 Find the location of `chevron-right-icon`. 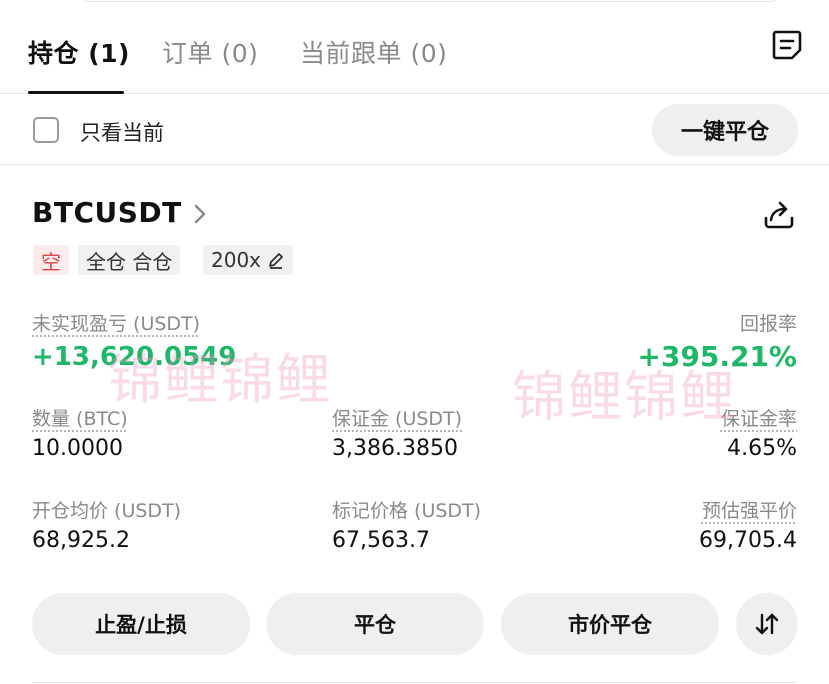

chevron-right-icon is located at coordinates (200, 214).